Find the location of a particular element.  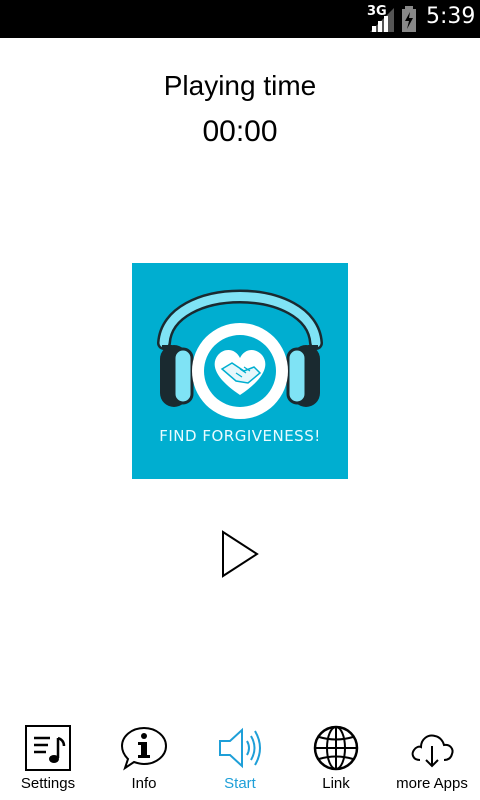

speaker-icon is located at coordinates (240, 748).